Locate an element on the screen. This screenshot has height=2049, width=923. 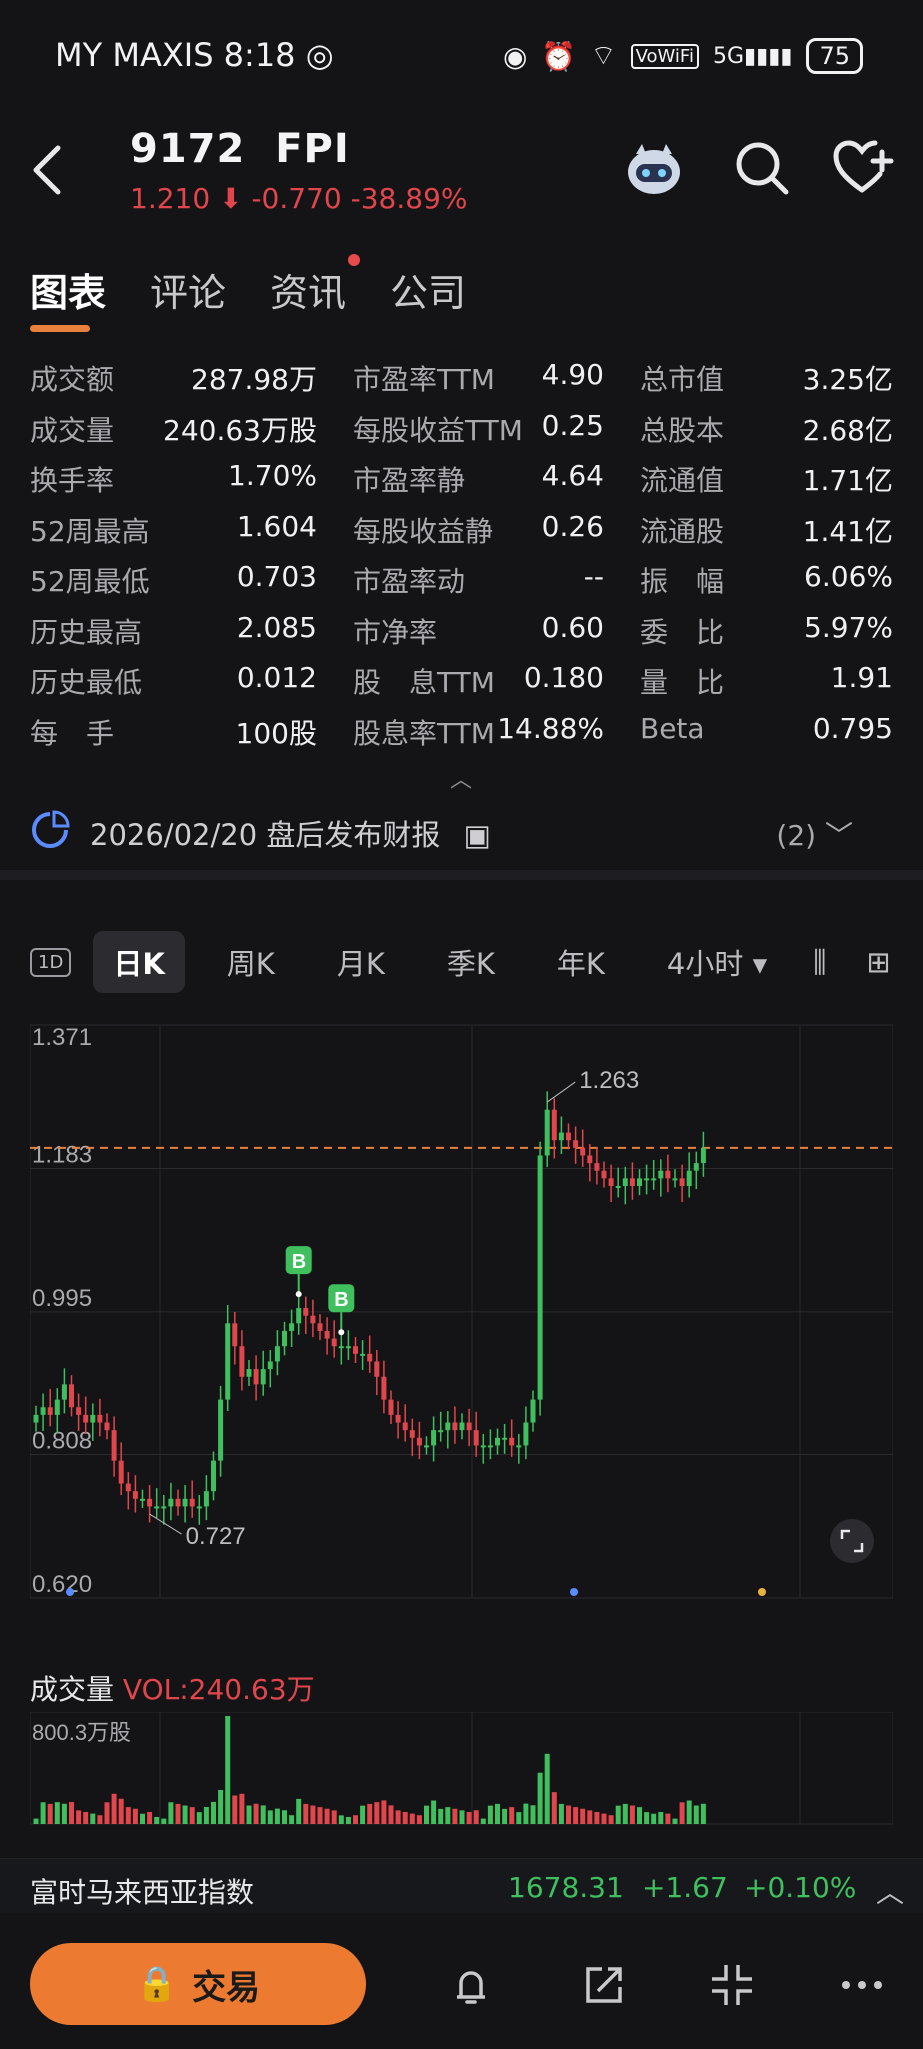
stat-label: 流通值 is located at coordinates (682, 480).